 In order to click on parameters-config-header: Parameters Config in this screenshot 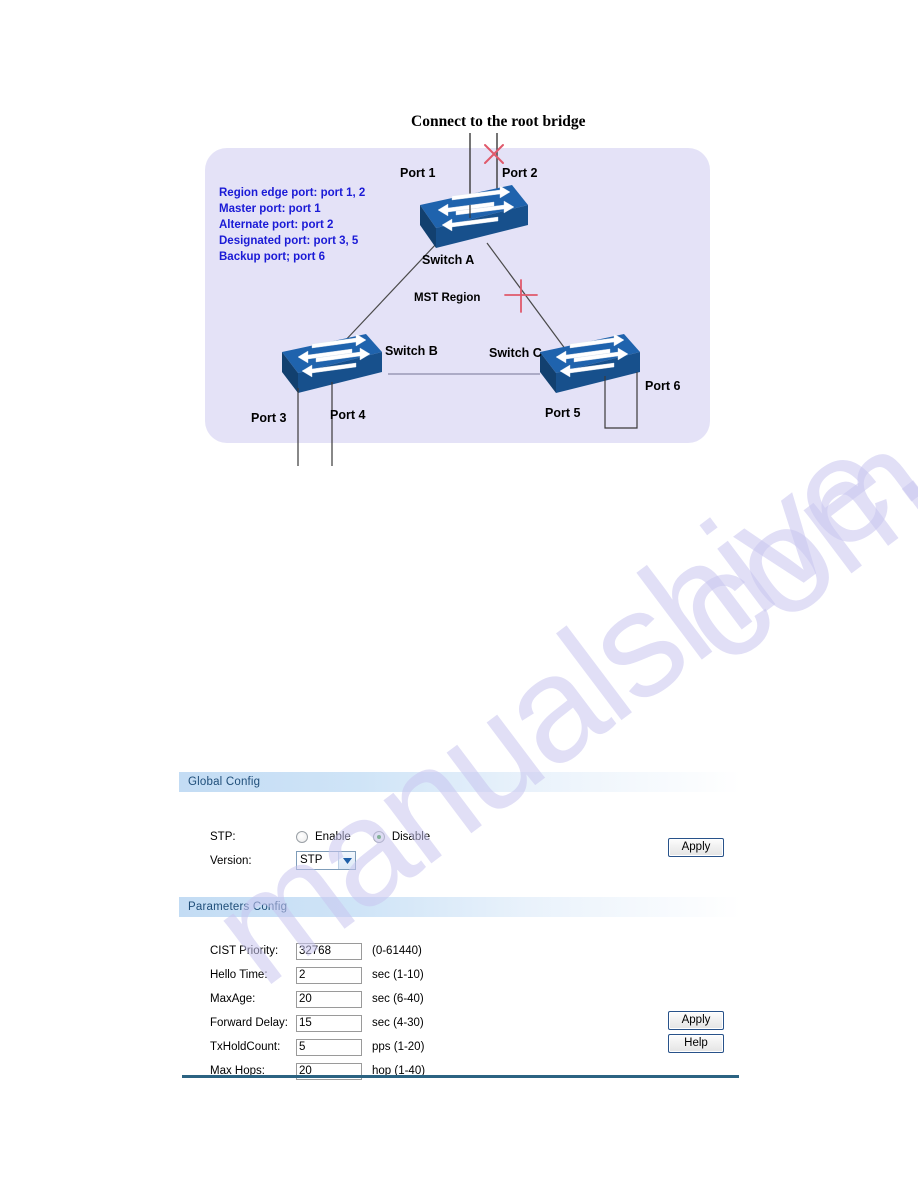, I will do `click(460, 907)`.